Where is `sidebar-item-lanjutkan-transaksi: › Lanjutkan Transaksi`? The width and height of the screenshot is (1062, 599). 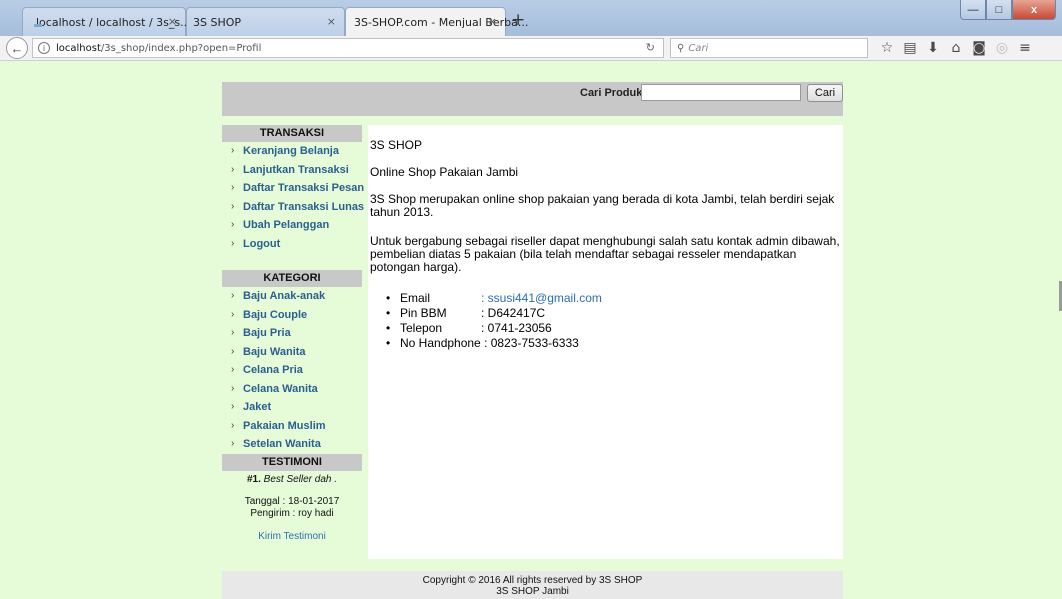 sidebar-item-lanjutkan-transaksi: › Lanjutkan Transaksi is located at coordinates (292, 170).